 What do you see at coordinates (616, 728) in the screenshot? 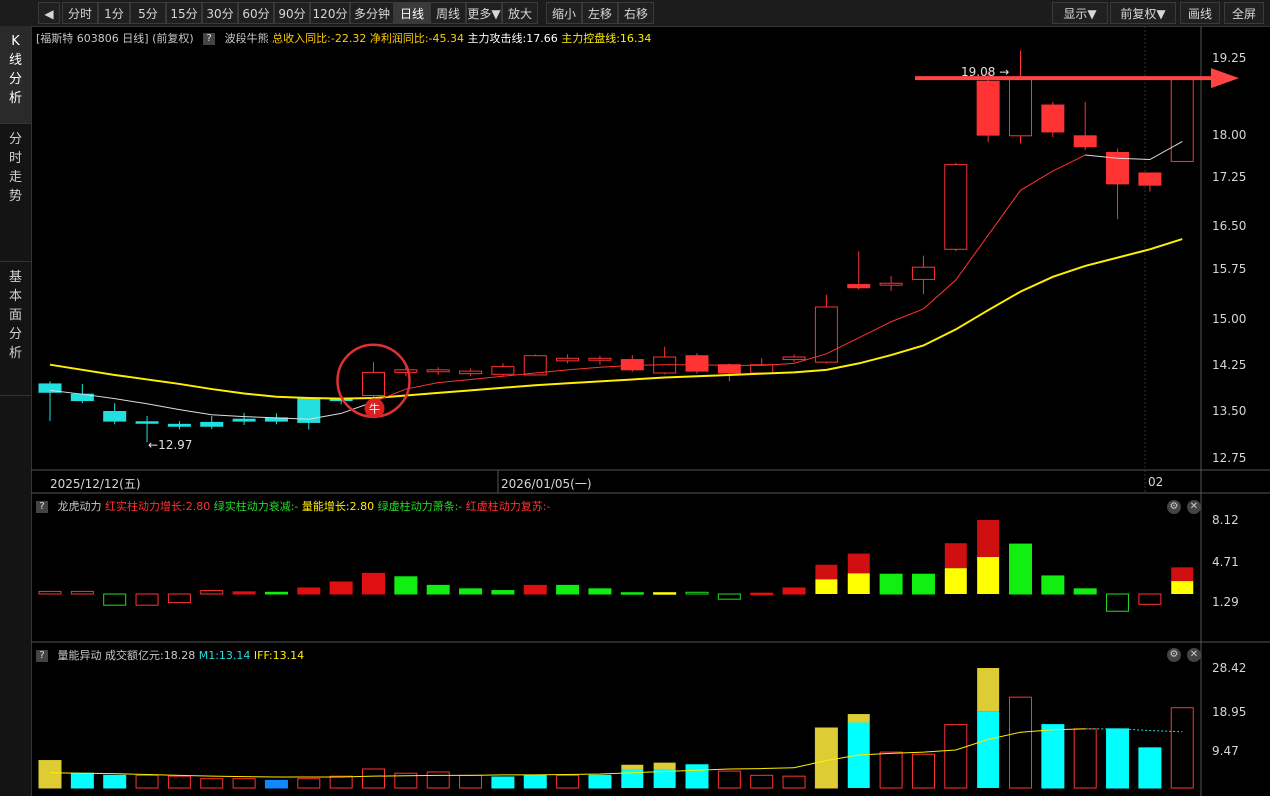
I see `volume-panel` at bounding box center [616, 728].